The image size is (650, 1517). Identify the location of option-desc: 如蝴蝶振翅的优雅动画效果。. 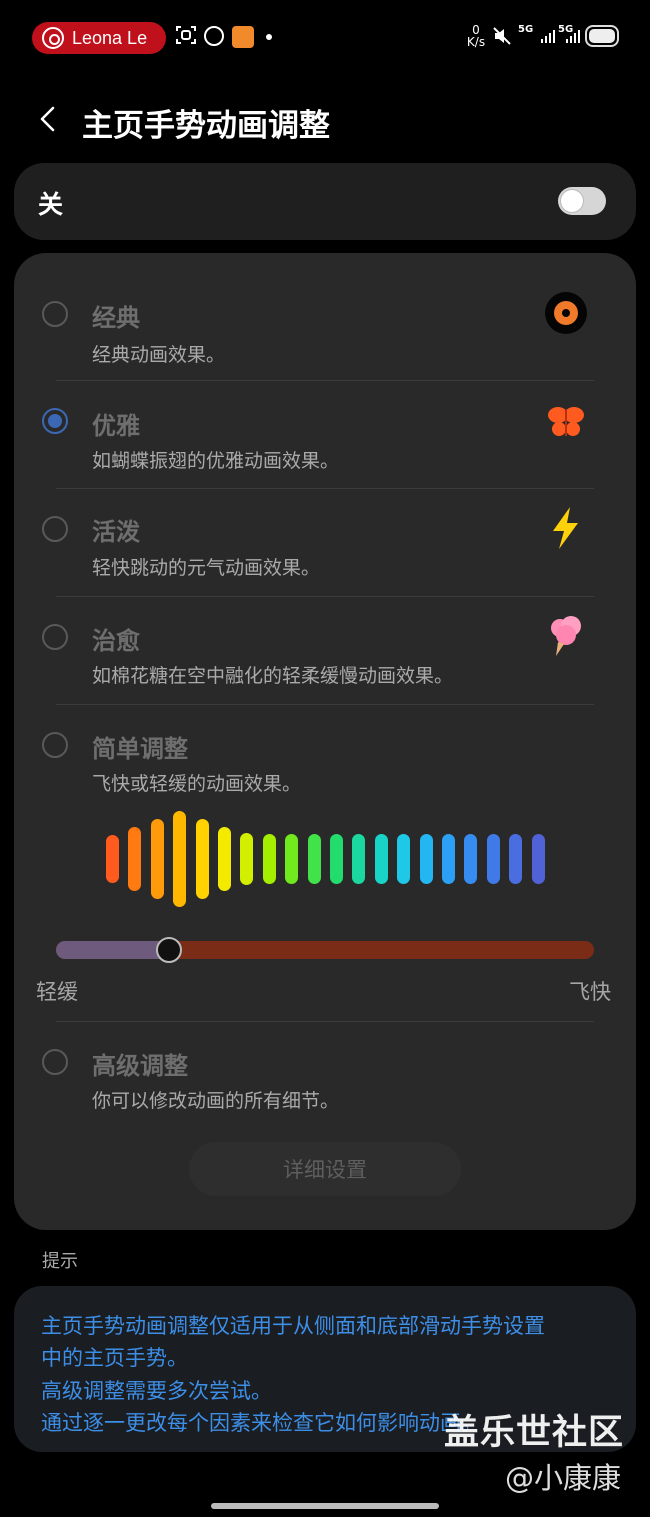
(216, 461).